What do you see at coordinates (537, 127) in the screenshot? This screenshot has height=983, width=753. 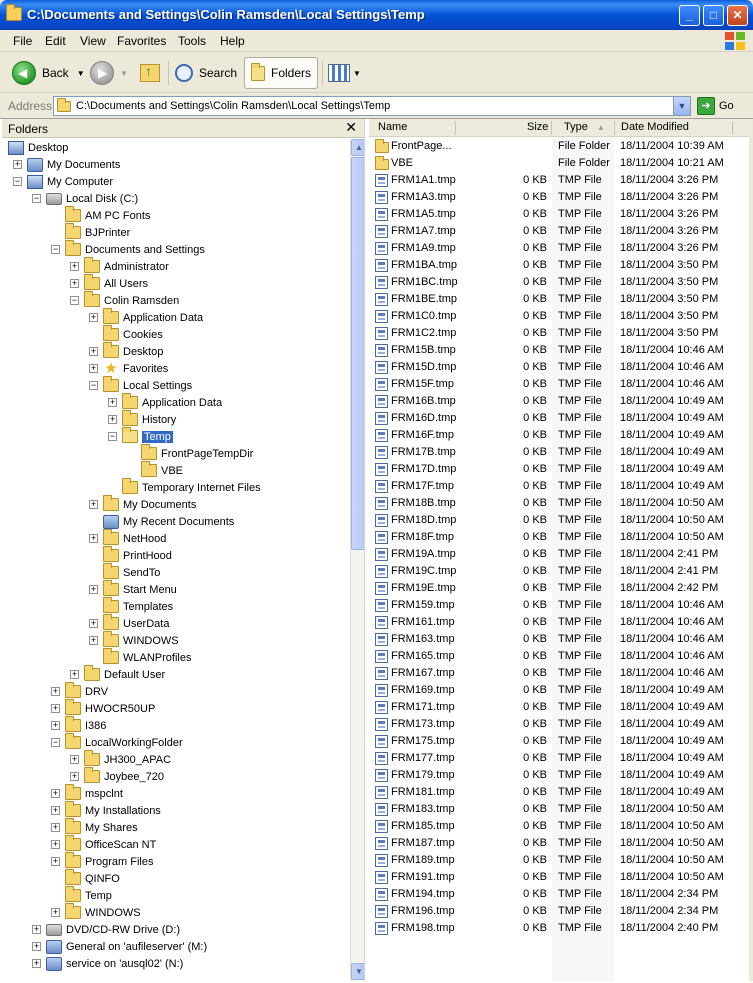 I see `column-size: Size` at bounding box center [537, 127].